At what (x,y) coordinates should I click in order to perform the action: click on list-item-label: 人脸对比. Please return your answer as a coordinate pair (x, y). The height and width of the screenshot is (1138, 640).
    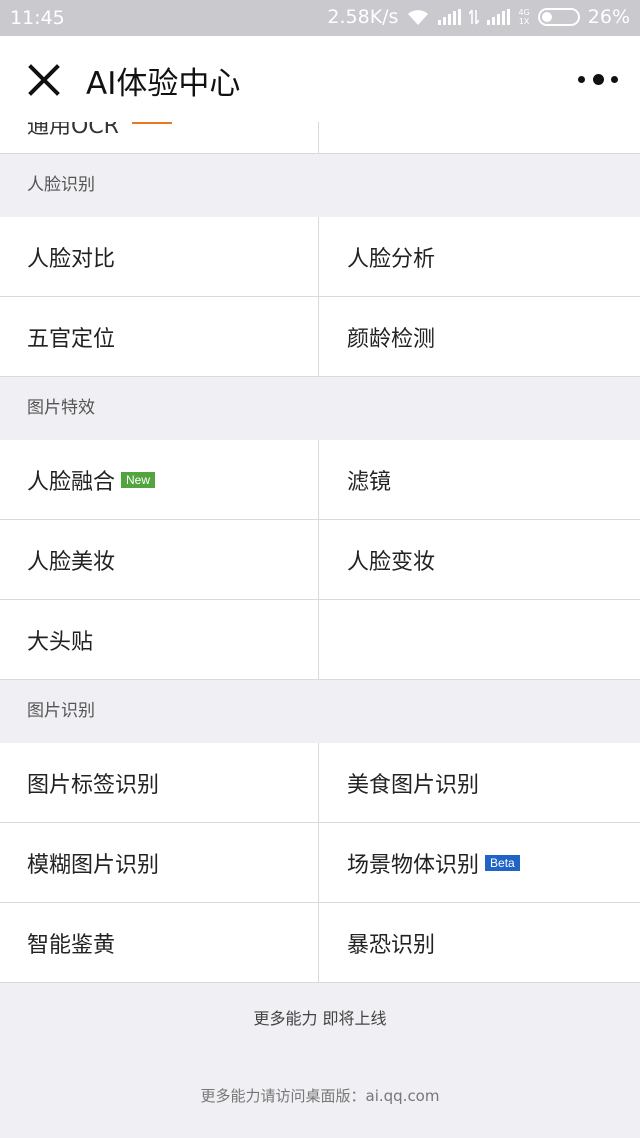
    Looking at the image, I should click on (71, 259).